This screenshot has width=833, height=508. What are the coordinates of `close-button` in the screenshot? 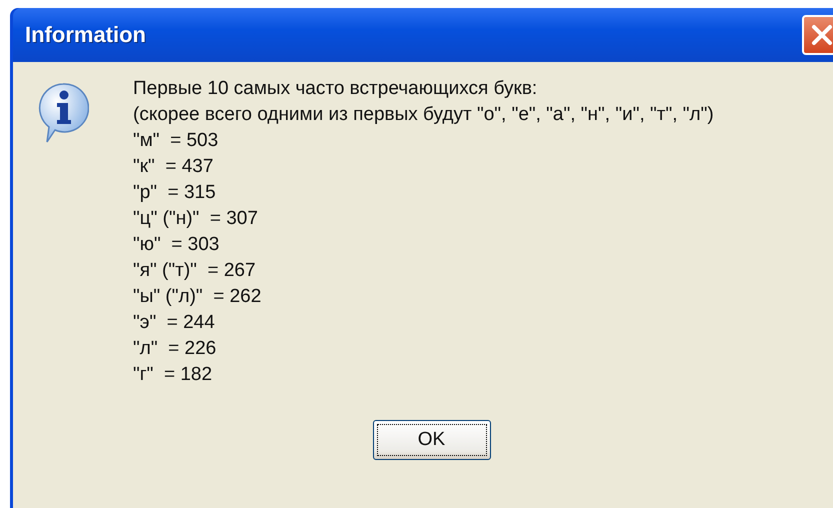 It's located at (817, 35).